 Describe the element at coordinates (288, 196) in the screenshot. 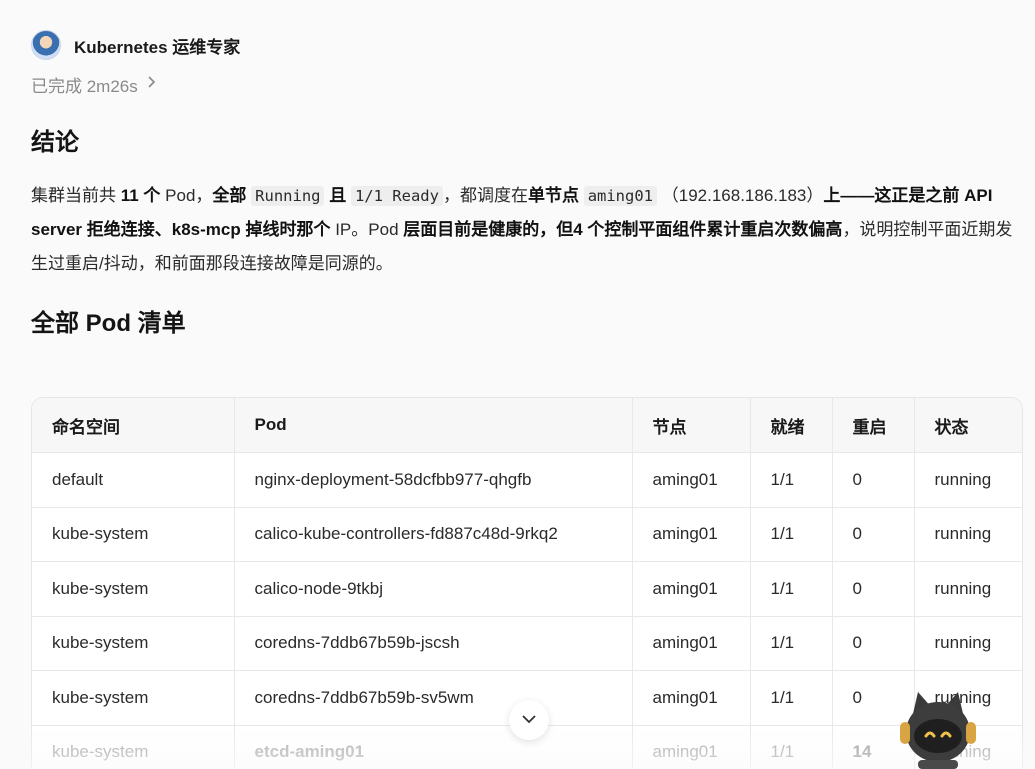

I see `inline-code: Running` at that location.